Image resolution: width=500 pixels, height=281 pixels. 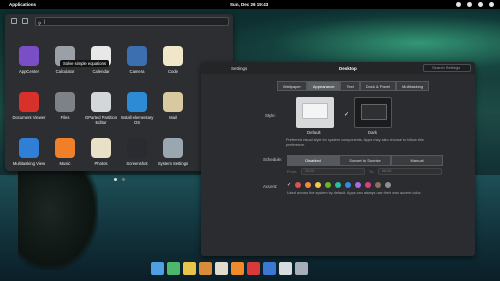 I want to click on style-default-option, so click(x=315, y=112).